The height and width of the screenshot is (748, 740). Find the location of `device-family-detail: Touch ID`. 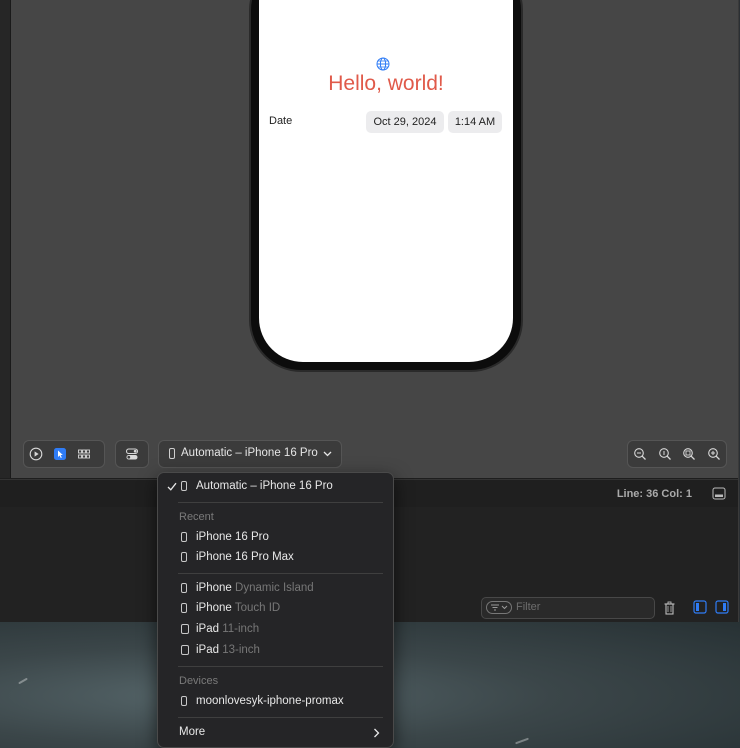

device-family-detail: Touch ID is located at coordinates (257, 608).